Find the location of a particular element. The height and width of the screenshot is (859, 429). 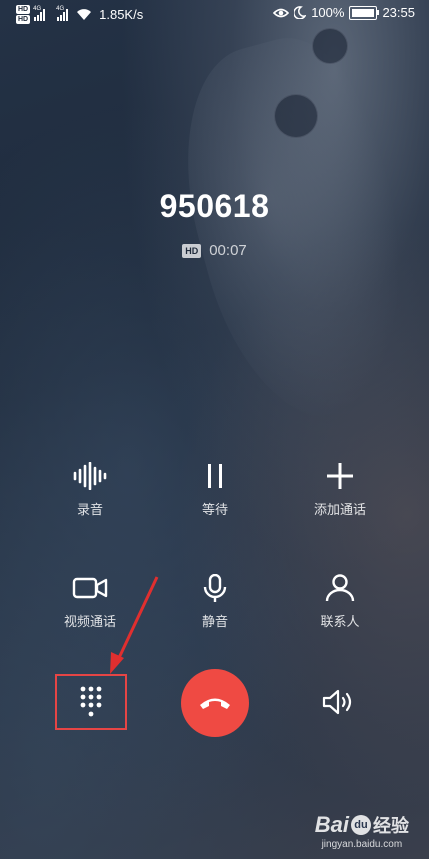

baidu-jingyan-watermark: Bai du 经验 jingyan.baidu.com is located at coordinates (362, 831).